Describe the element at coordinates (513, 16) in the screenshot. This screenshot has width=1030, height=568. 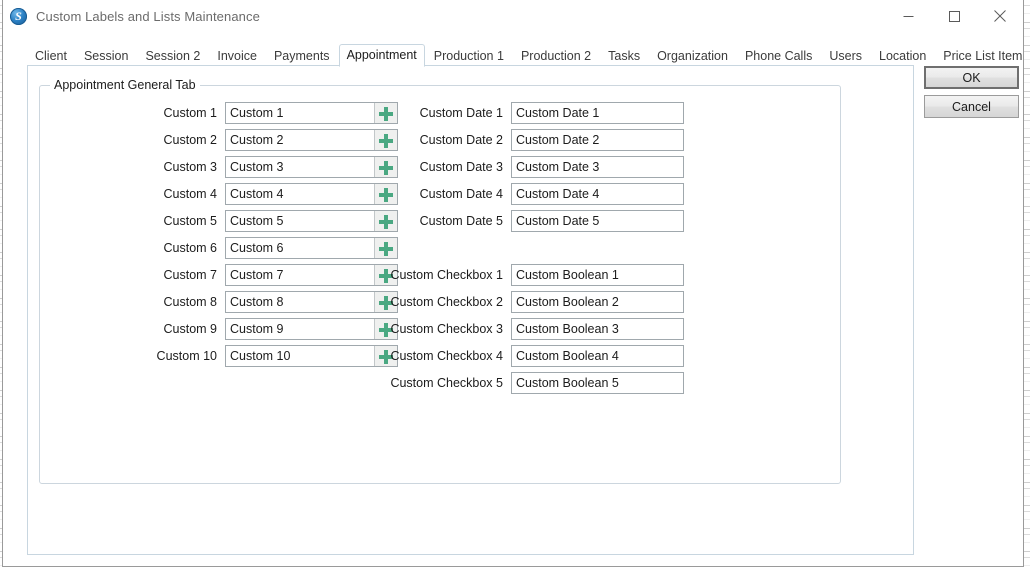
I see `title-bar: Custom Labels and Lists Maintenance` at that location.